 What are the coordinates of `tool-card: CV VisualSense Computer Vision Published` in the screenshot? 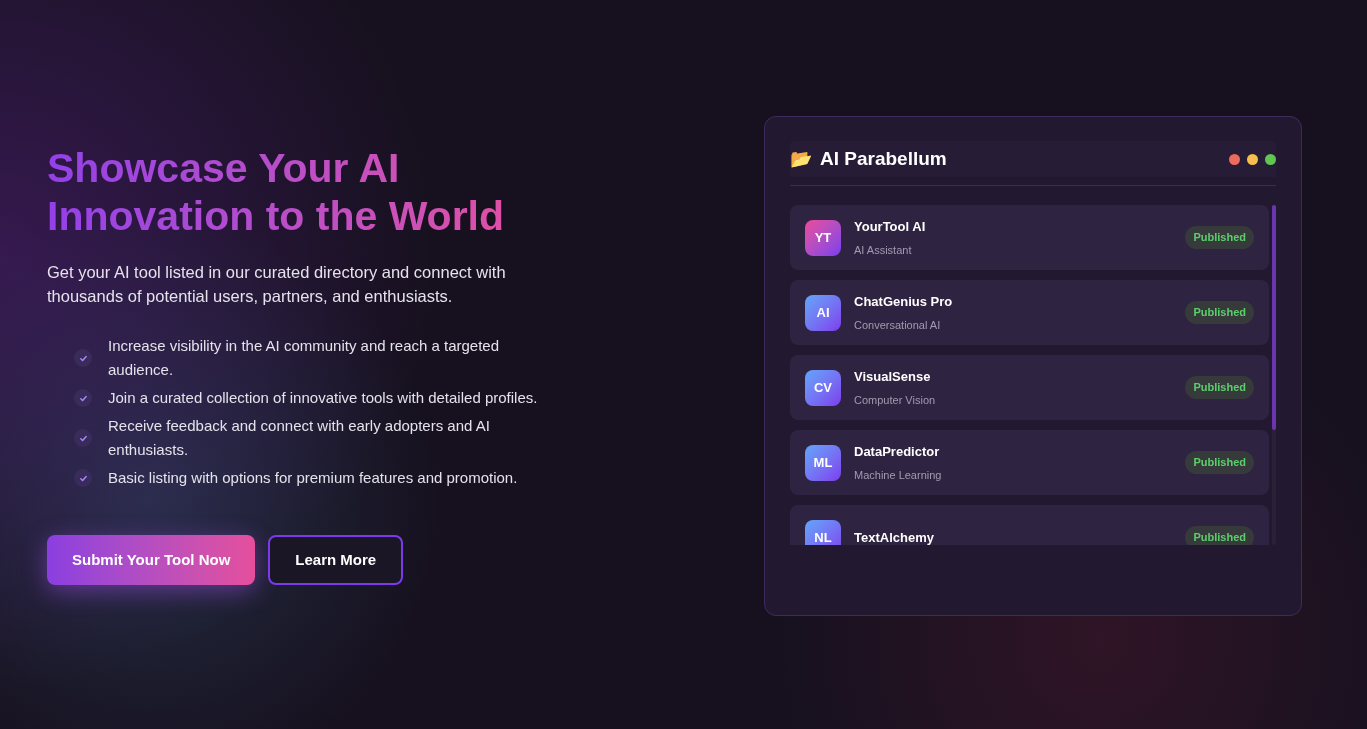 It's located at (1029, 387).